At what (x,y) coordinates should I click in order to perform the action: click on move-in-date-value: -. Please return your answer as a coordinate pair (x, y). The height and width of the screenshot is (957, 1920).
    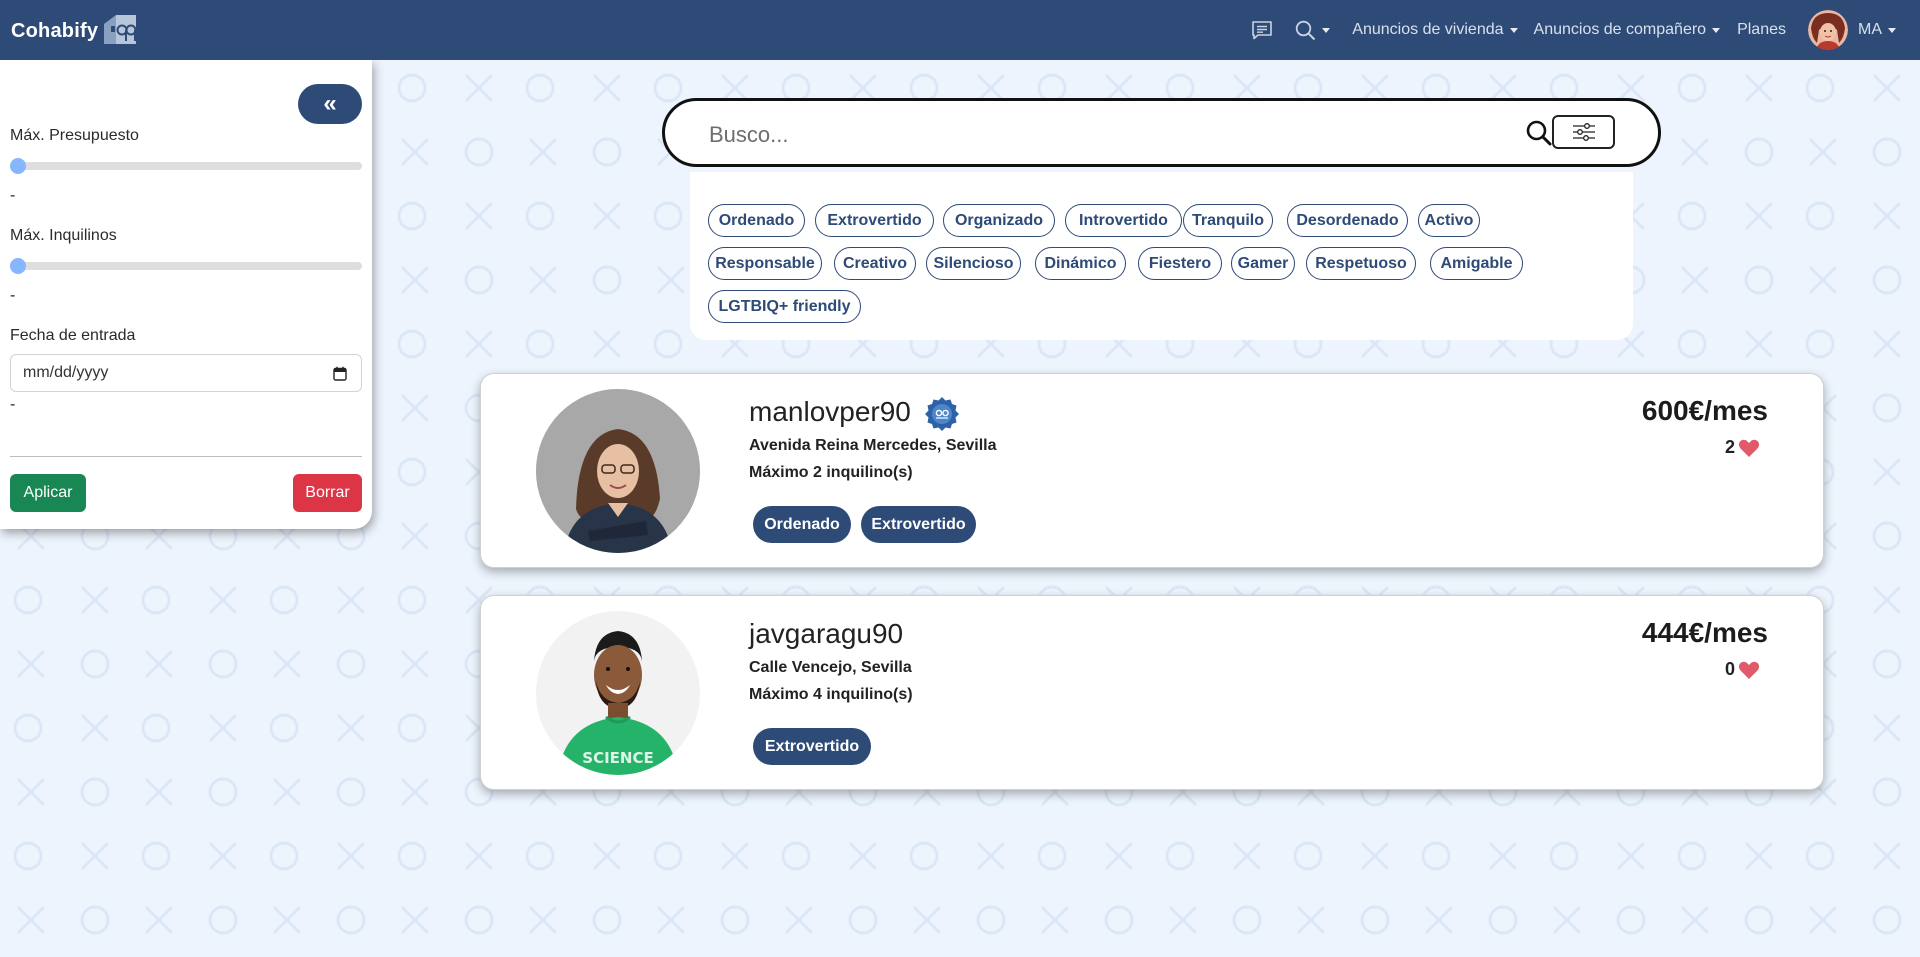
    Looking at the image, I should click on (13, 404).